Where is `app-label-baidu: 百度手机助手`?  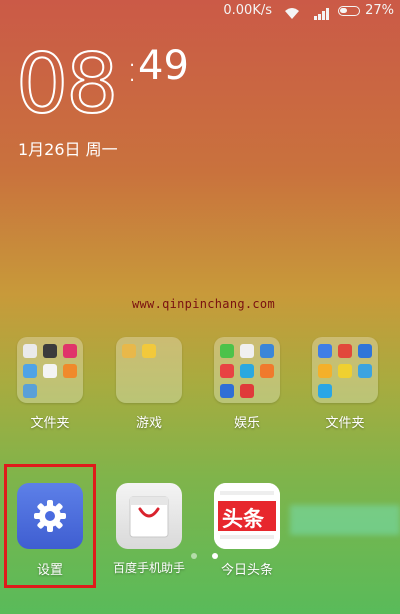 app-label-baidu: 百度手机助手 is located at coordinates (148, 568).